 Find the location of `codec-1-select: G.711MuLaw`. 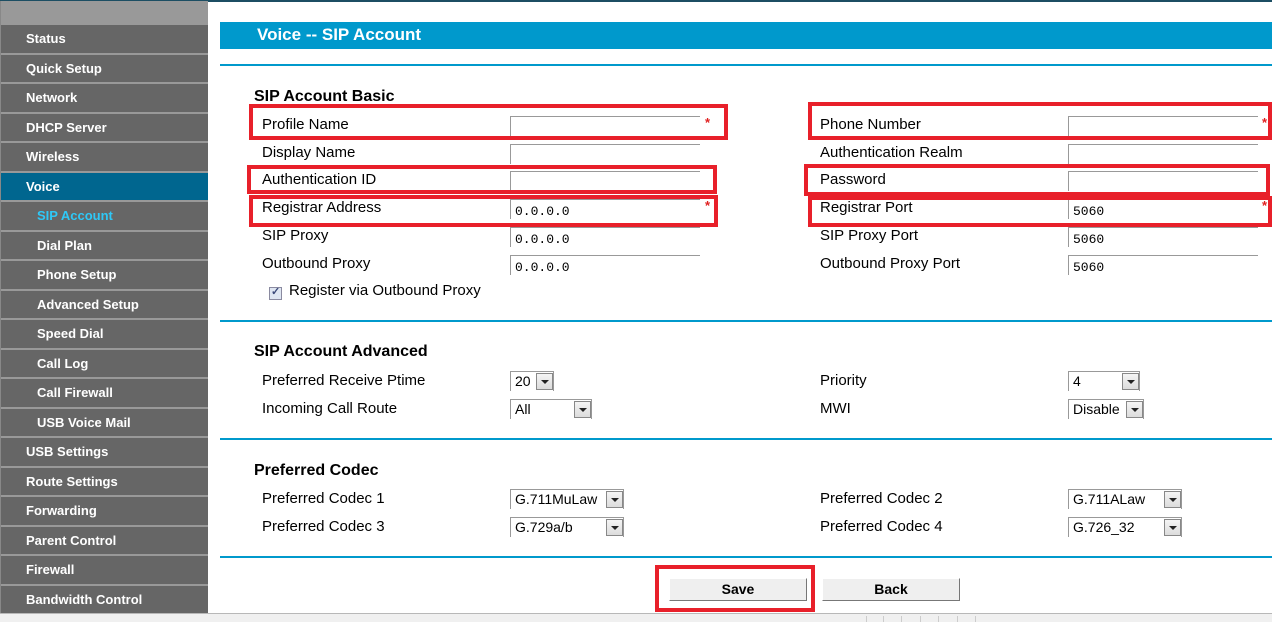

codec-1-select: G.711MuLaw is located at coordinates (567, 499).